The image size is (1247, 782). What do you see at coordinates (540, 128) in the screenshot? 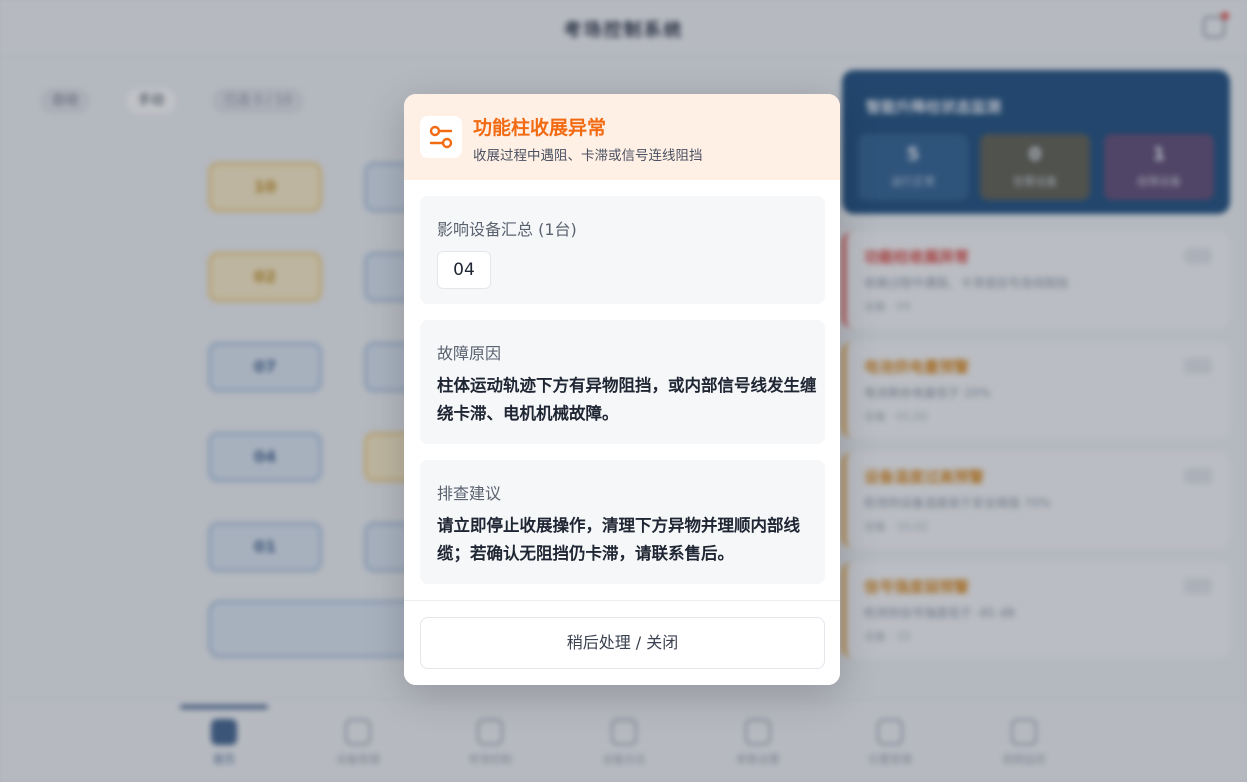
I see `dialog-title: 功能柱收展异常` at bounding box center [540, 128].